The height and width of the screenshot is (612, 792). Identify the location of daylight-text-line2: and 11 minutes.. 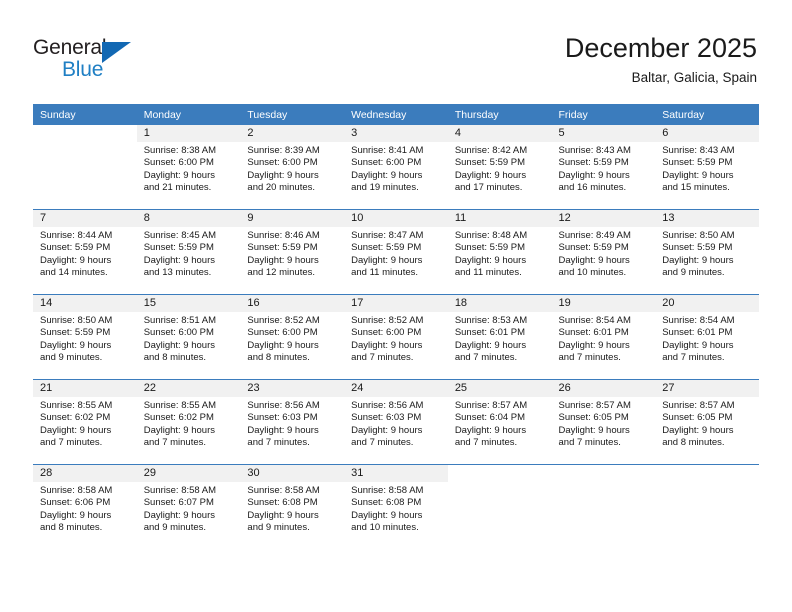
(385, 272).